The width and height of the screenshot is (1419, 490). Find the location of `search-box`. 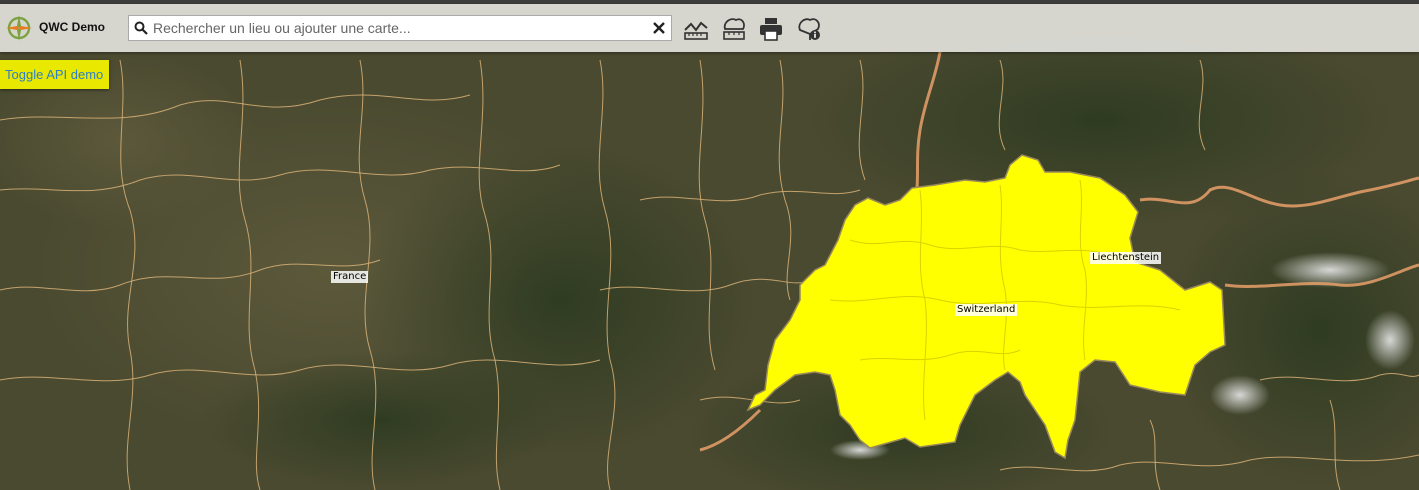

search-box is located at coordinates (400, 28).